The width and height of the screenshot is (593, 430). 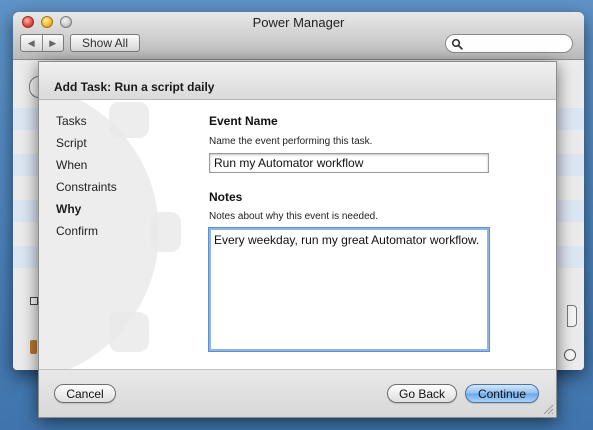 I want to click on continue-button: Continue, so click(x=502, y=393).